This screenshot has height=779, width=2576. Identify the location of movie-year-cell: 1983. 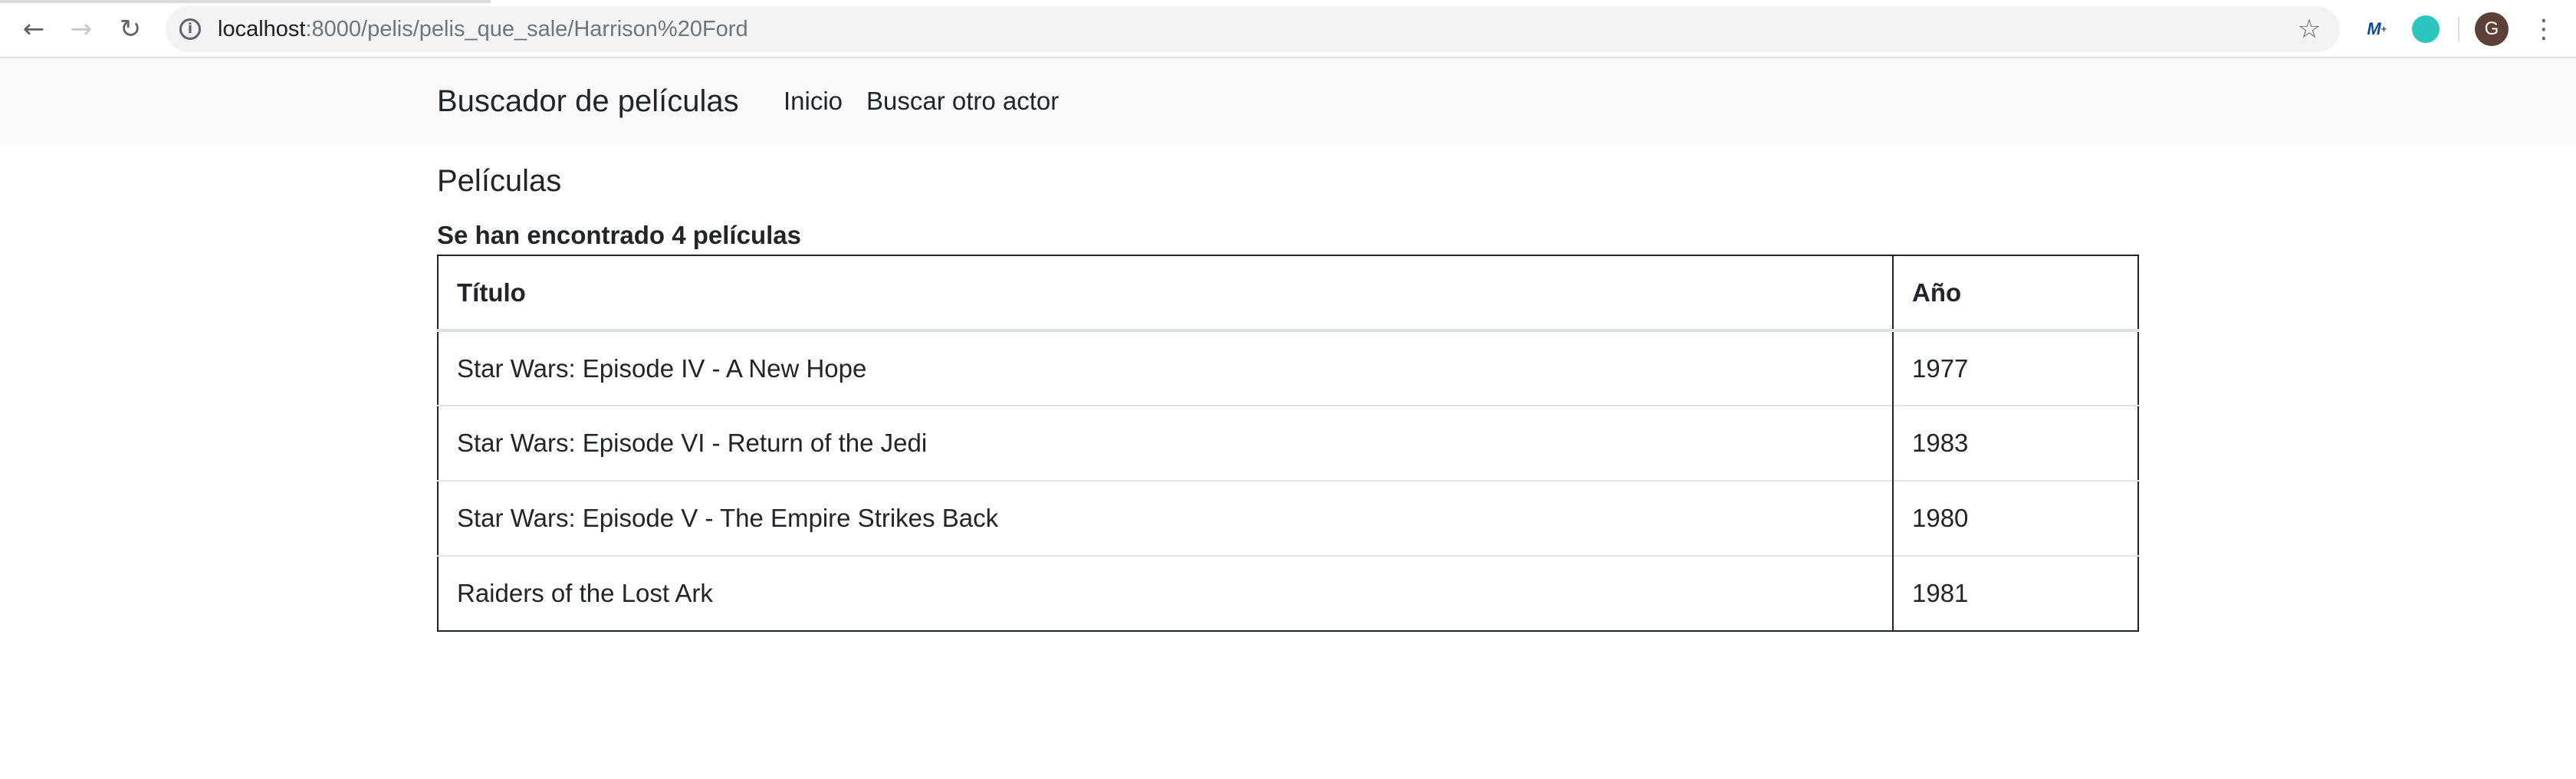
(2015, 443).